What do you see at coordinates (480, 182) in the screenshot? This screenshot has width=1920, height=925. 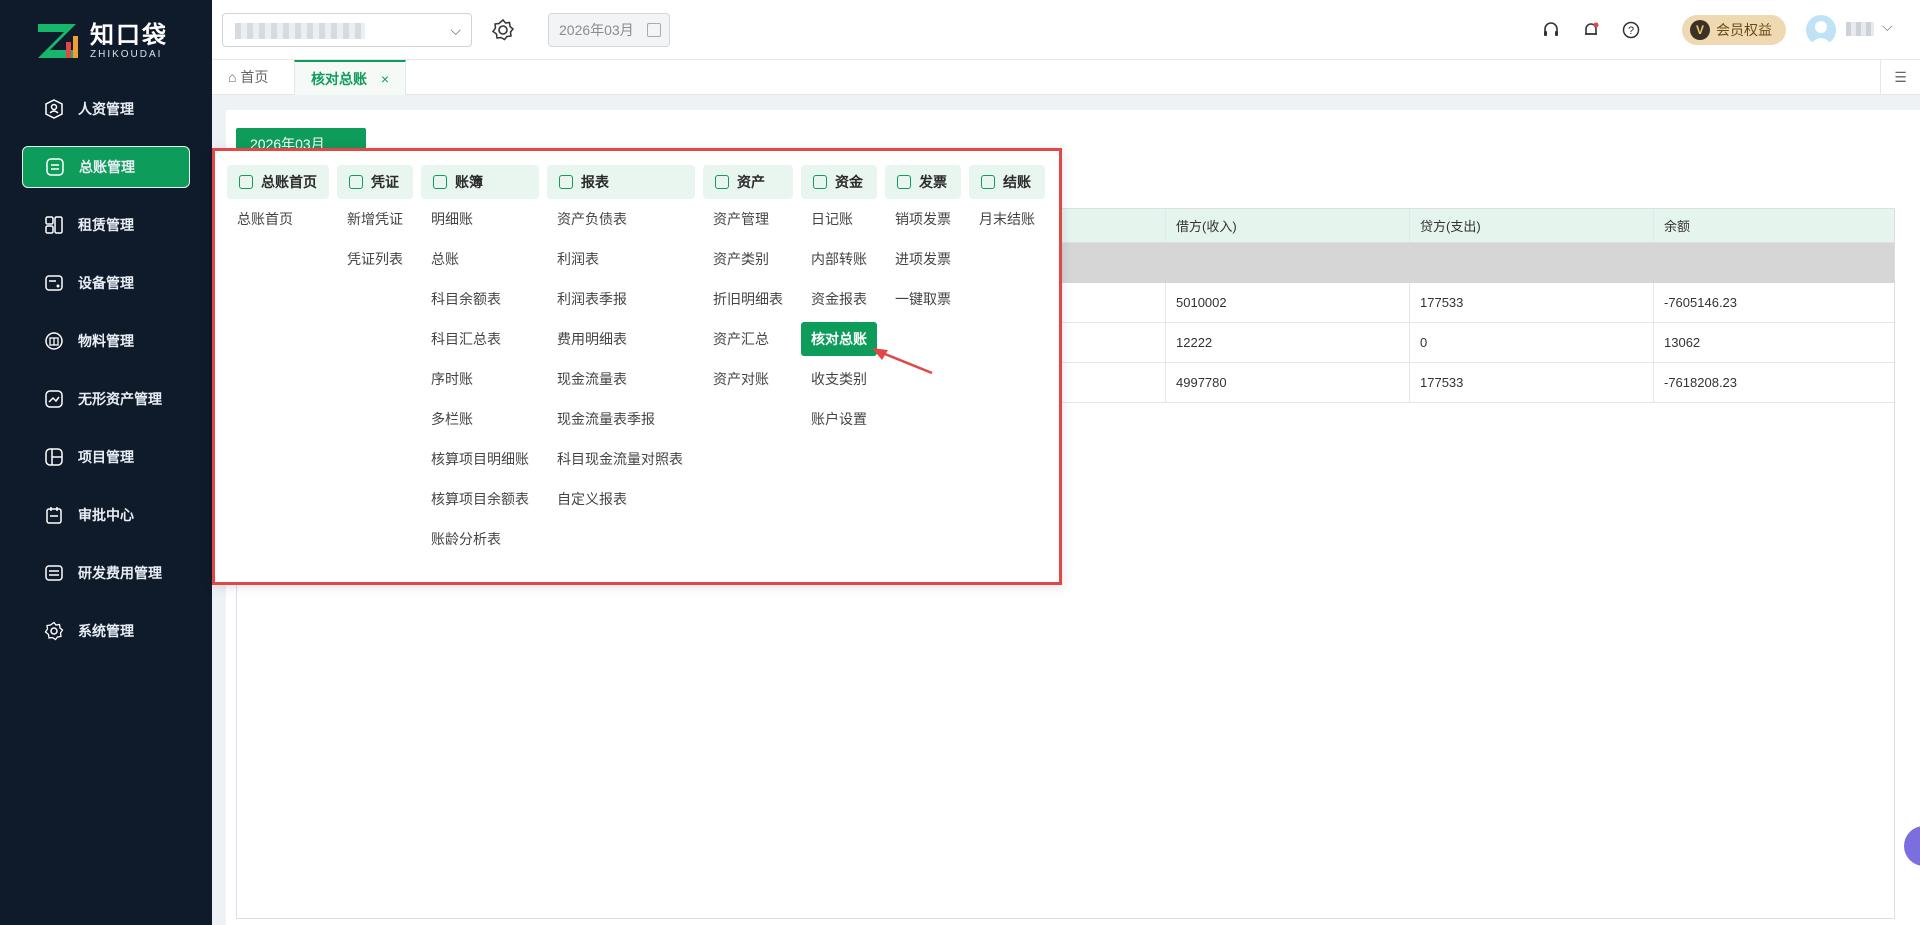 I see `menu-head-books: 账簿` at bounding box center [480, 182].